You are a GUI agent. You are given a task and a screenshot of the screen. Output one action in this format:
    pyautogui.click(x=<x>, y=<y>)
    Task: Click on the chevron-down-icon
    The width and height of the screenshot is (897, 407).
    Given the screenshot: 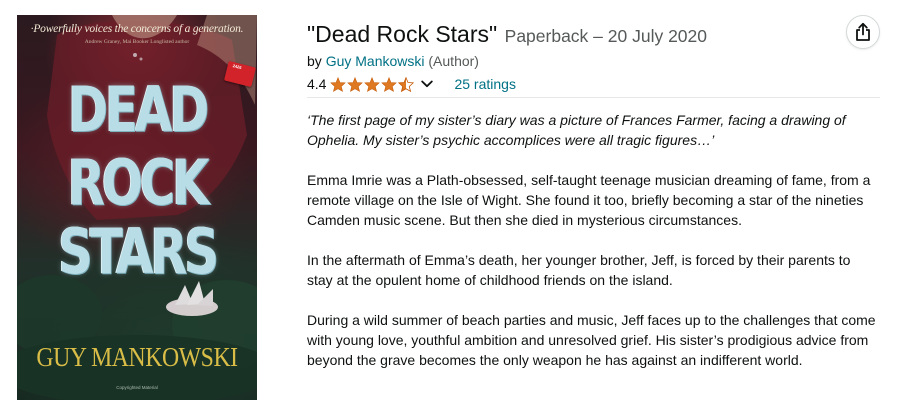 What is the action you would take?
    pyautogui.click(x=427, y=84)
    